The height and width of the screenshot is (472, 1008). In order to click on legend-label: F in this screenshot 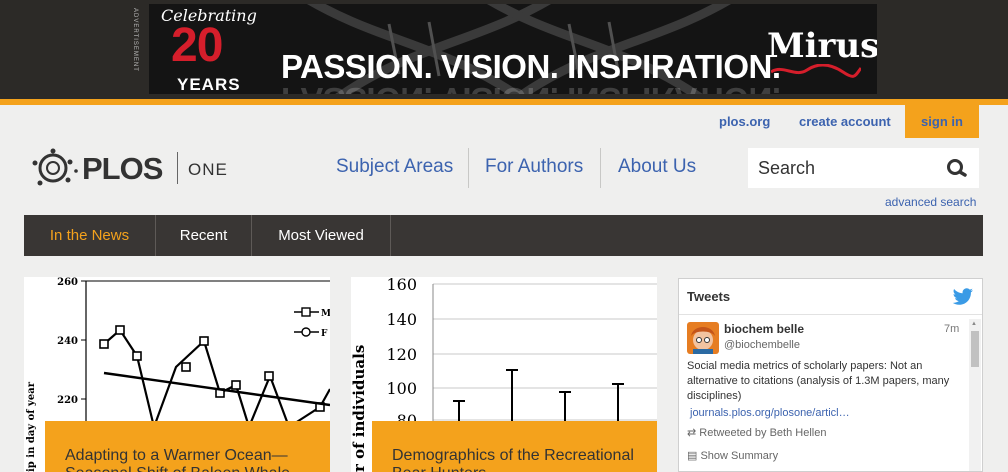, I will do `click(324, 334)`.